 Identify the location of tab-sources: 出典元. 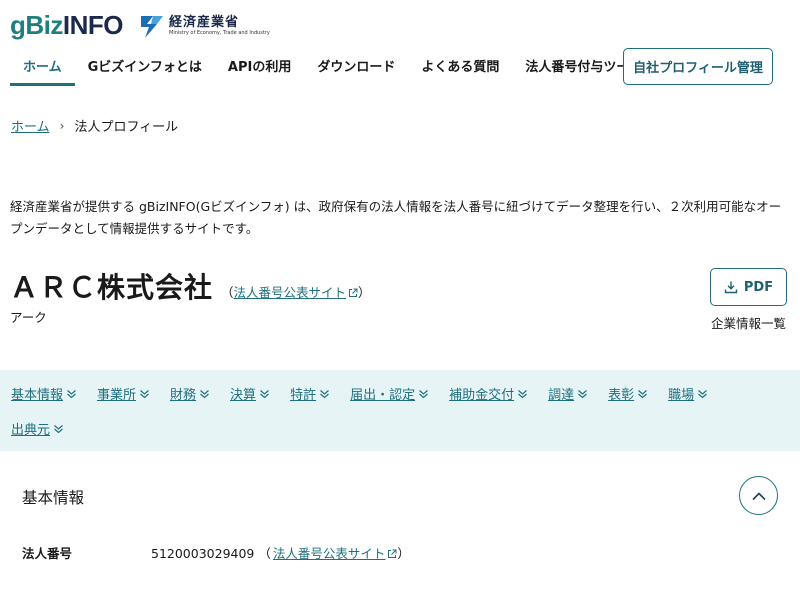
(37, 428).